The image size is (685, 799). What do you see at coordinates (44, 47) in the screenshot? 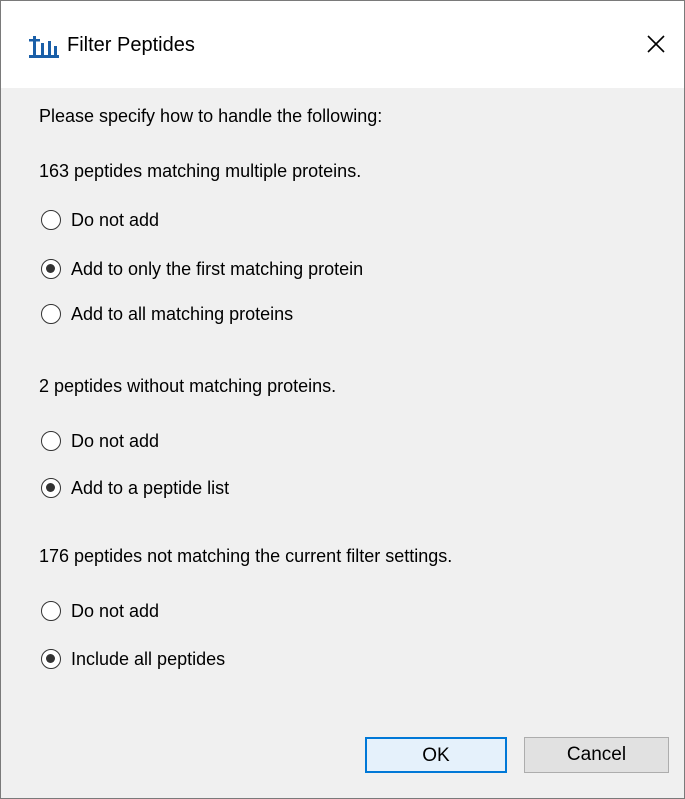
I see `peptide-chart-icon` at bounding box center [44, 47].